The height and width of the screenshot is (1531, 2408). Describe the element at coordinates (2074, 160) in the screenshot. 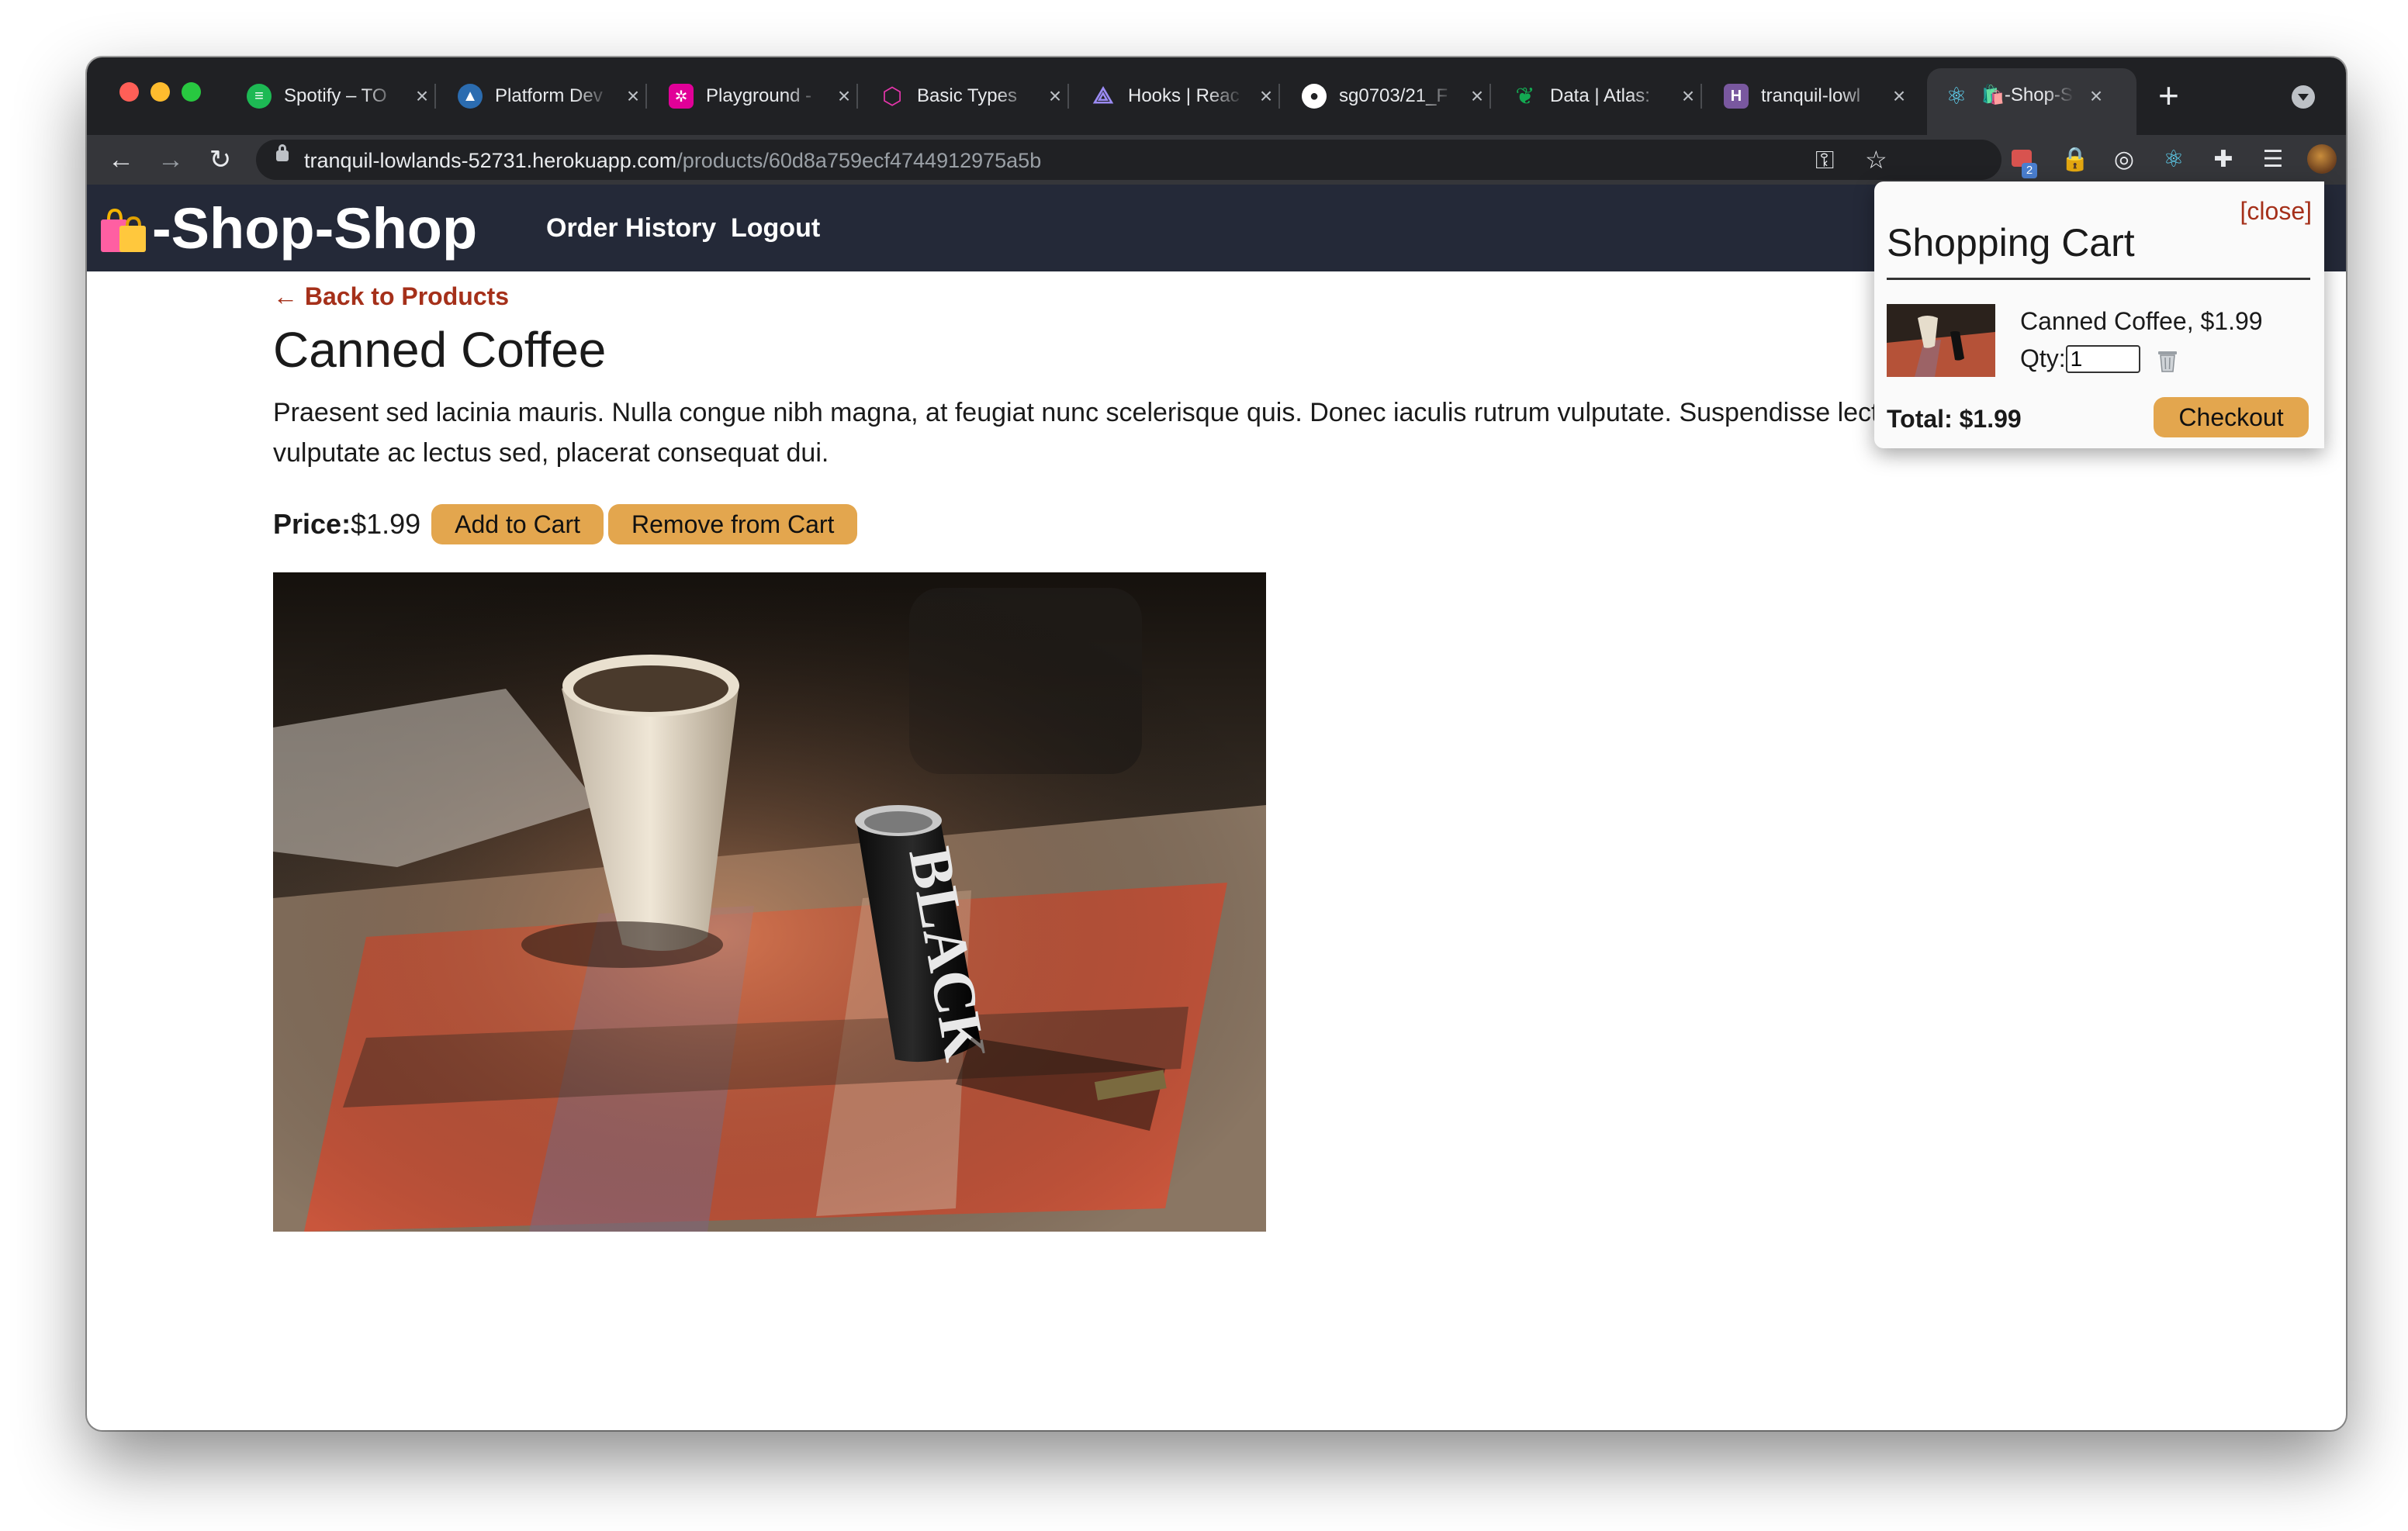

I see `padlock-extension-icon: 🔒` at that location.